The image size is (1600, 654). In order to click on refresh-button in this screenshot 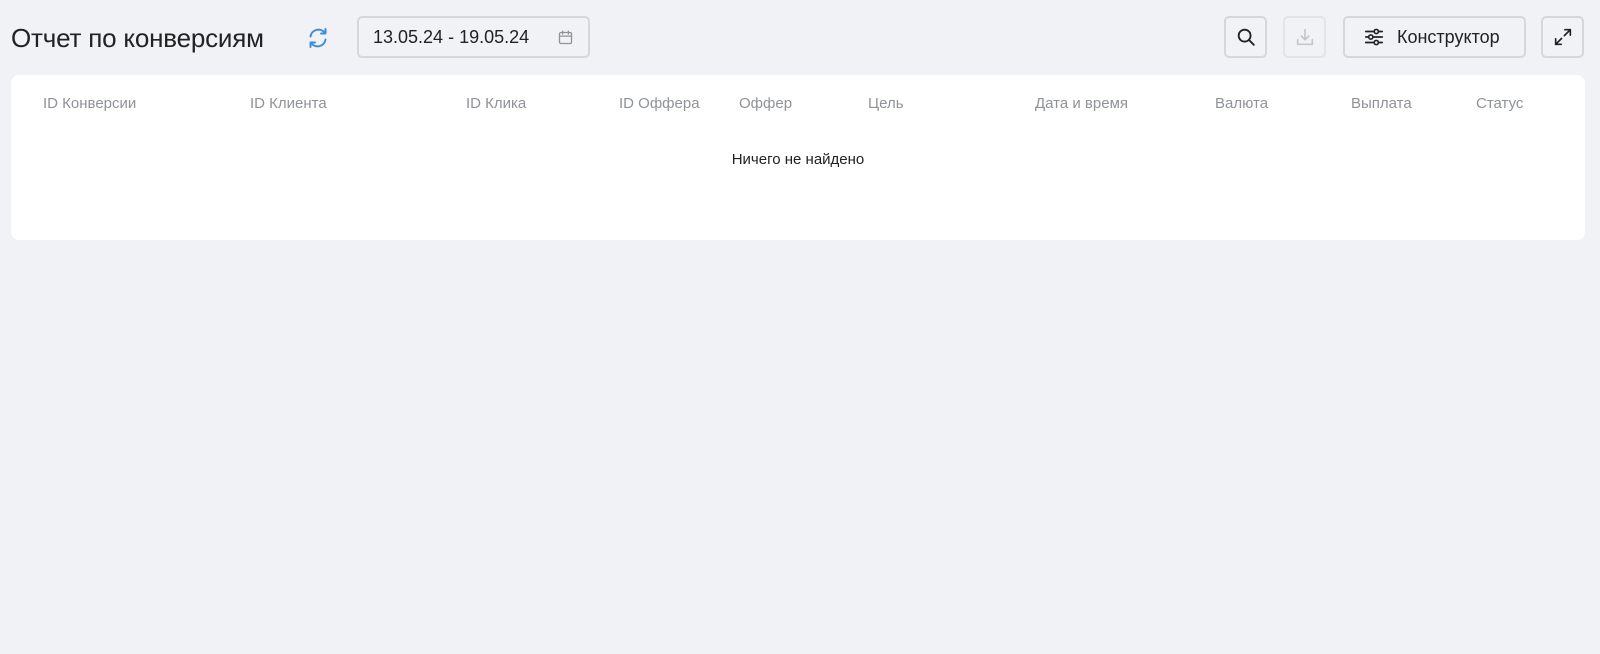, I will do `click(318, 38)`.